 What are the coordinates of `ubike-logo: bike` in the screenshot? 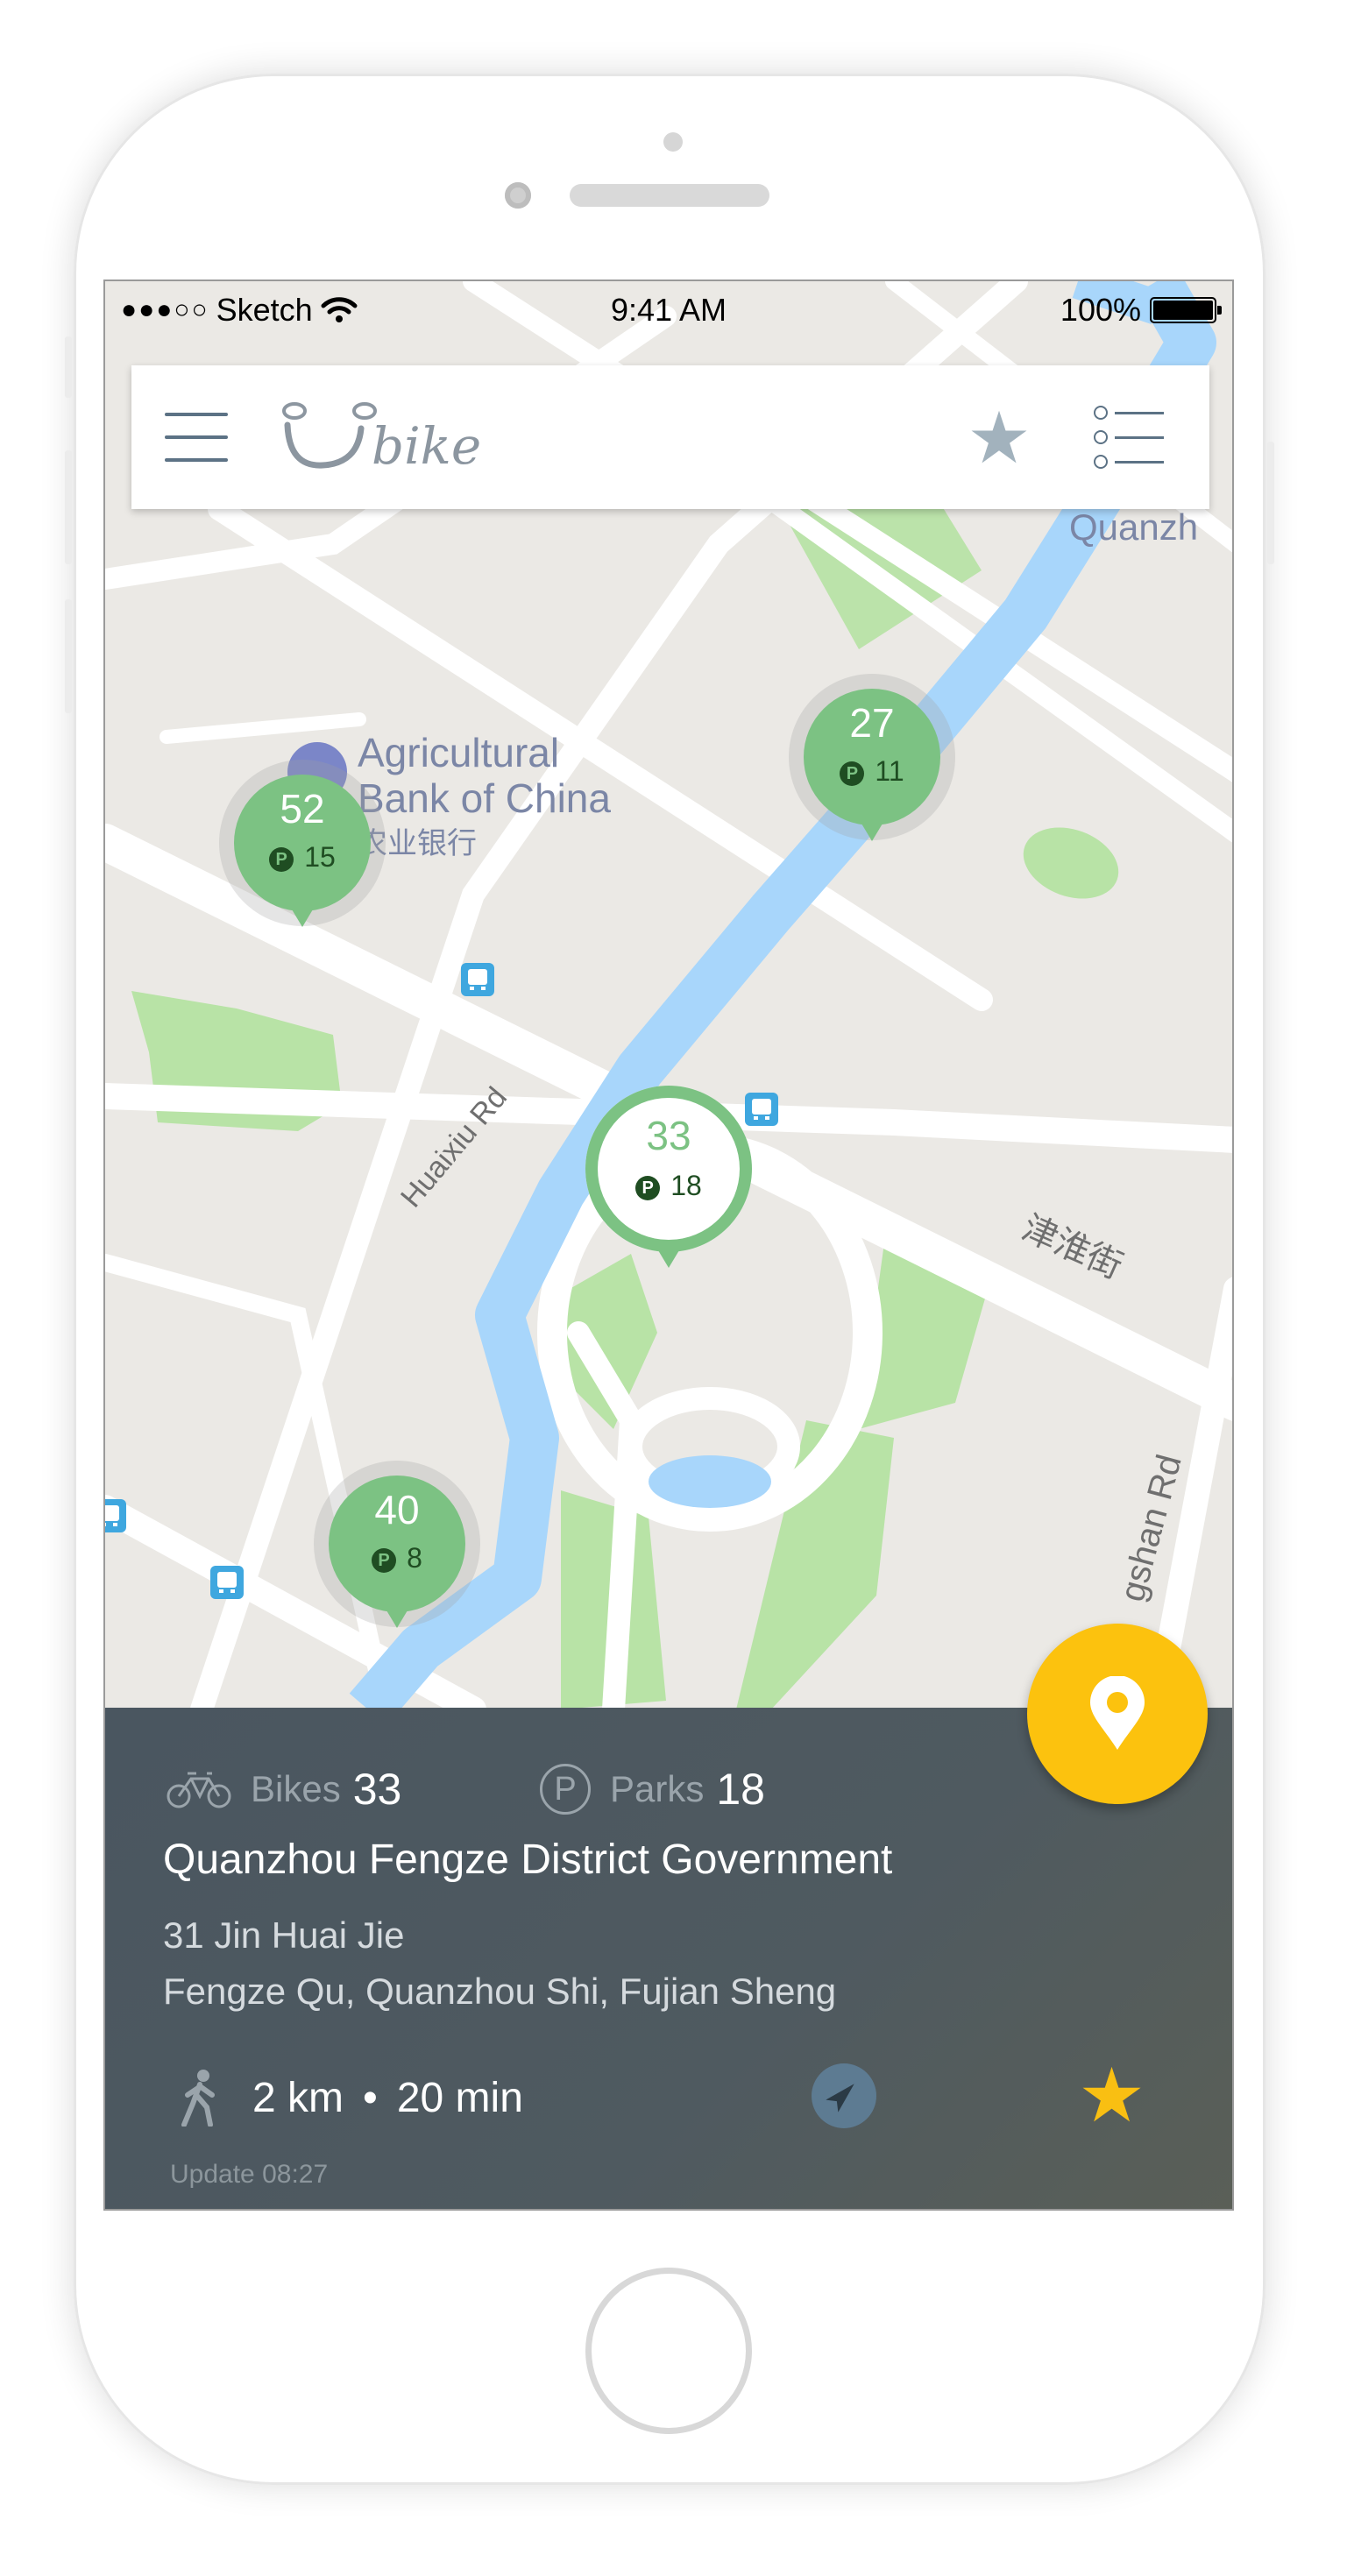 It's located at (394, 438).